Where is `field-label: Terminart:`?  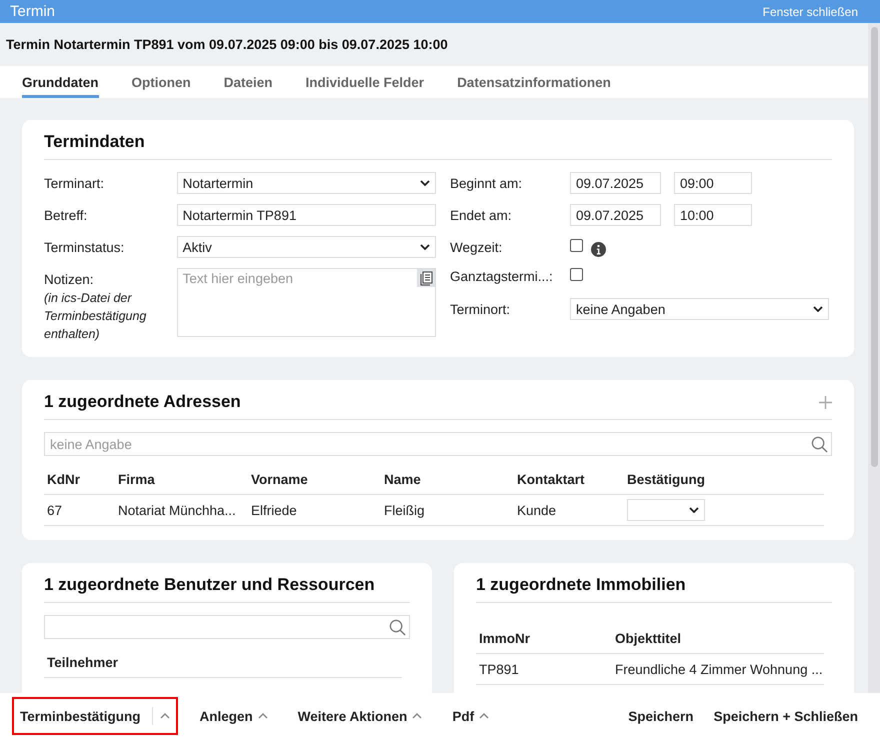 field-label: Terminart: is located at coordinates (75, 184).